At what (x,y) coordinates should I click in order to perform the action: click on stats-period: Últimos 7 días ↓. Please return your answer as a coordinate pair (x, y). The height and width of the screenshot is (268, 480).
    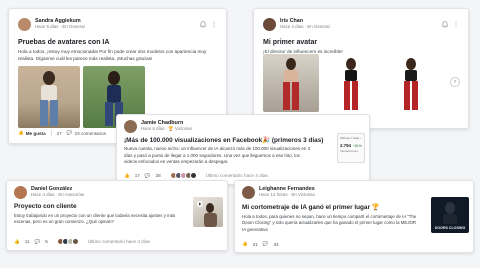
    Looking at the image, I should click on (351, 138).